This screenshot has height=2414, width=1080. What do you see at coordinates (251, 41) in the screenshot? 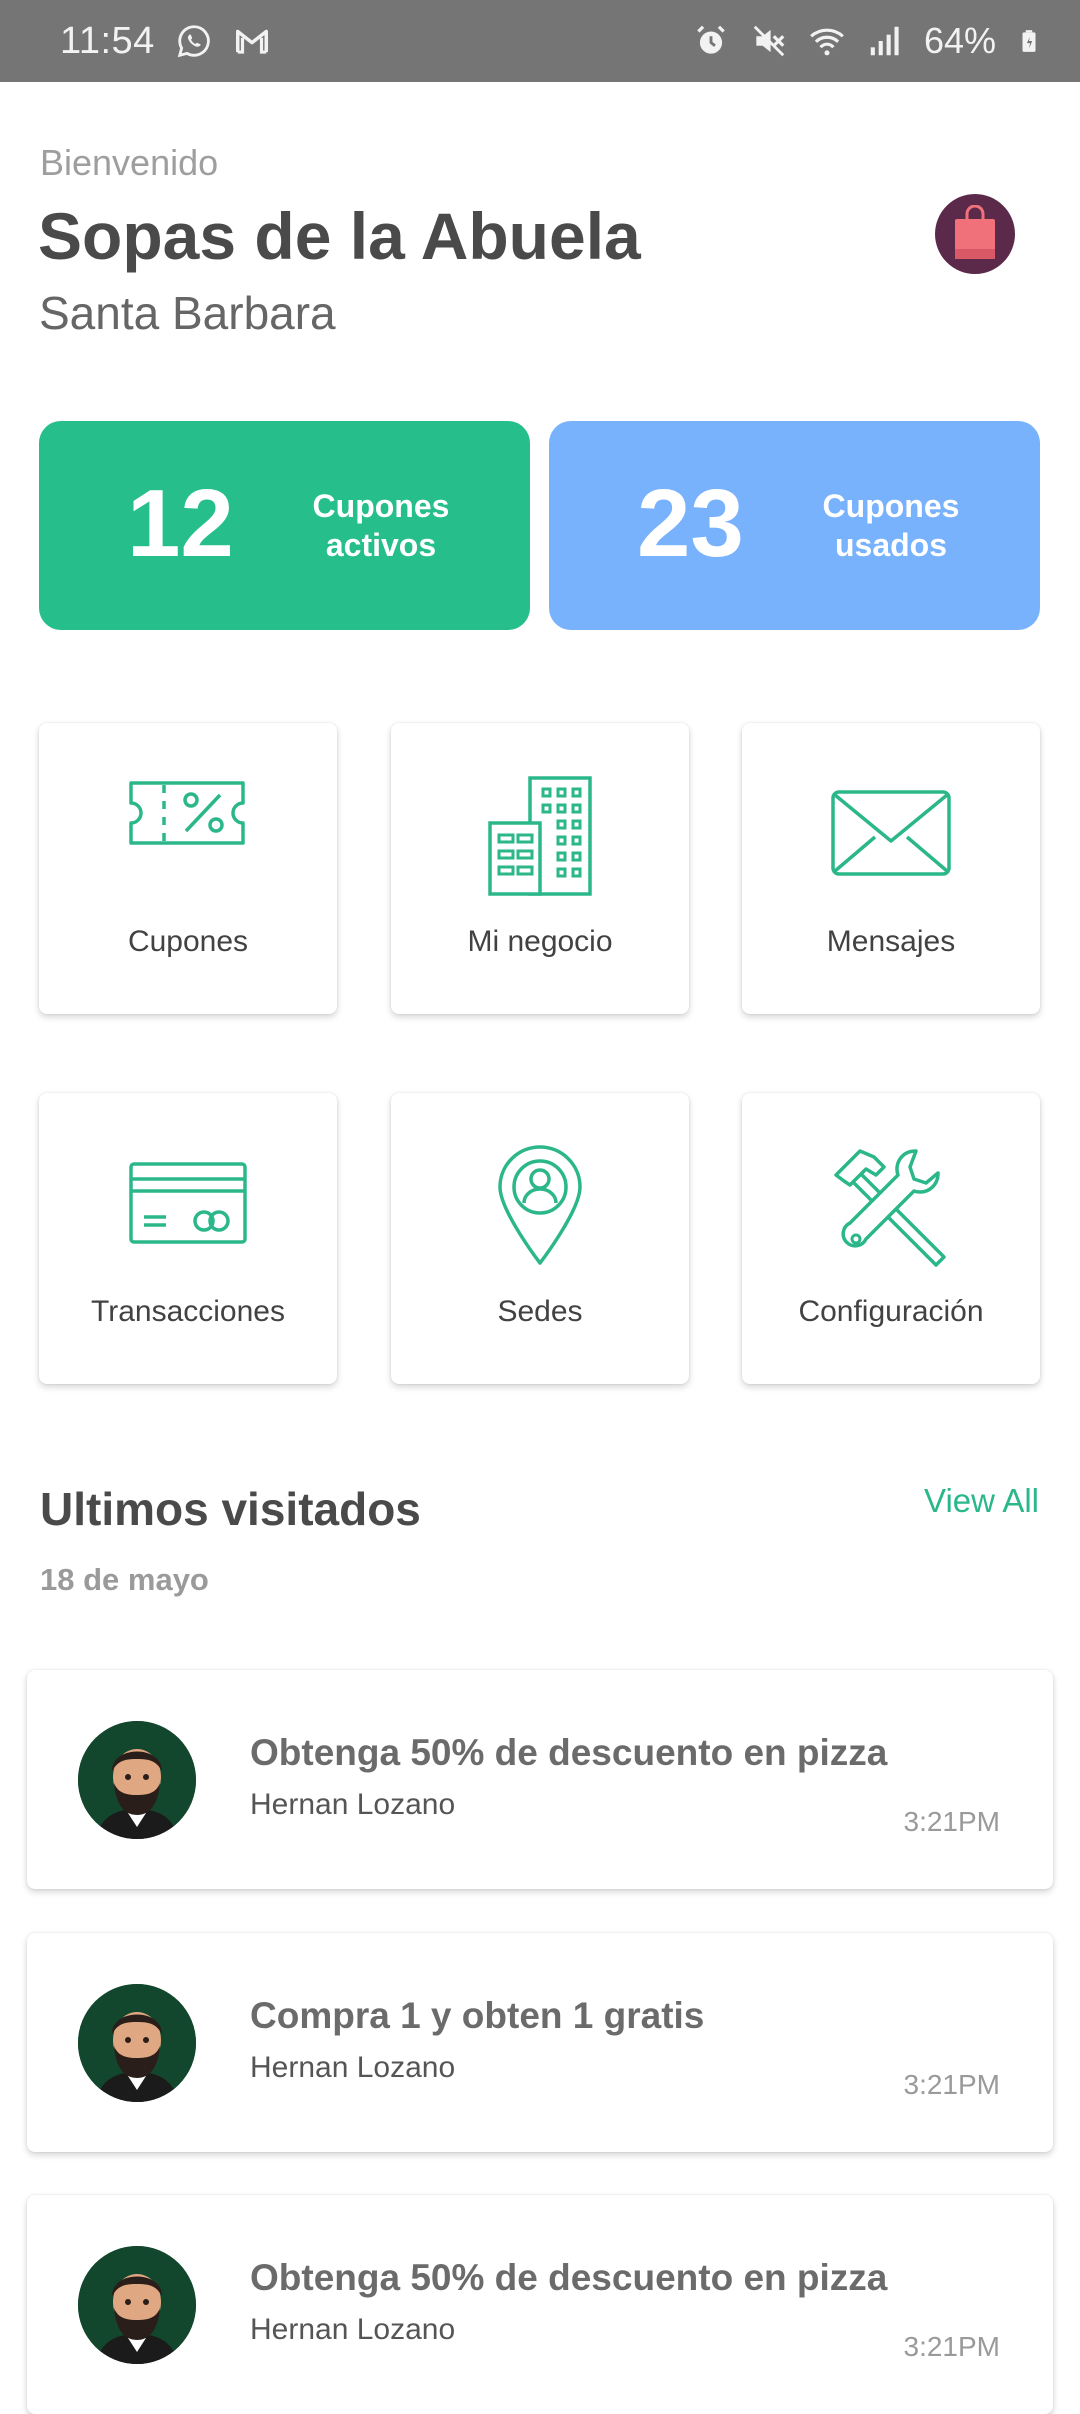
I see `gmail-icon` at bounding box center [251, 41].